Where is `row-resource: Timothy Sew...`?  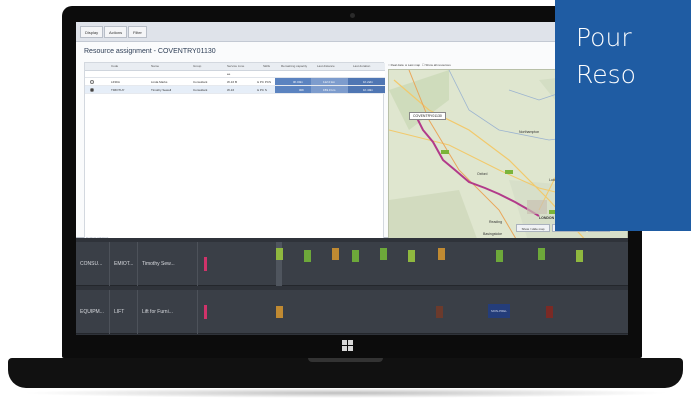 row-resource: Timothy Sew... is located at coordinates (168, 264).